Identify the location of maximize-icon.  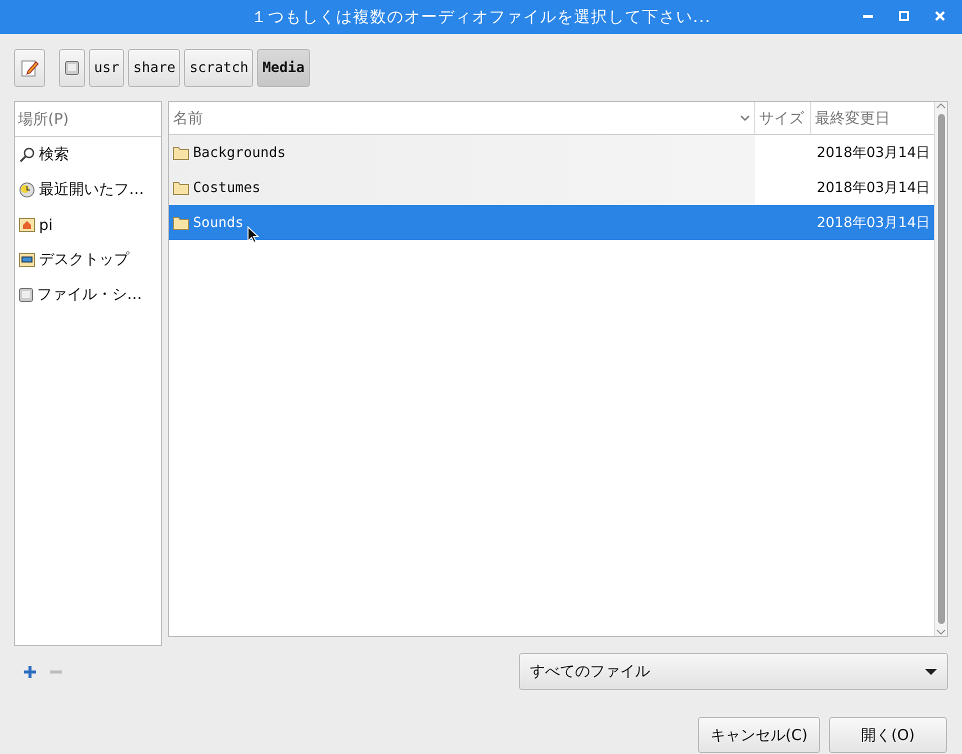
(904, 16).